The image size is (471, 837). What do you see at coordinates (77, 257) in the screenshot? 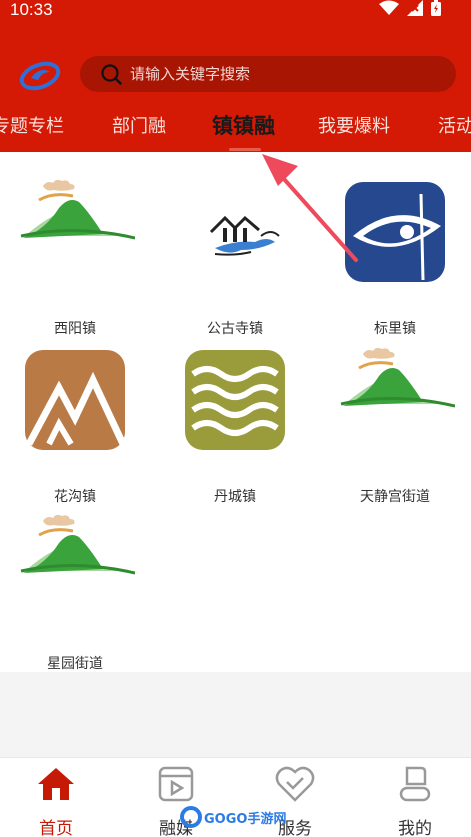
I see `town-tile-xiyang: 西阳镇` at bounding box center [77, 257].